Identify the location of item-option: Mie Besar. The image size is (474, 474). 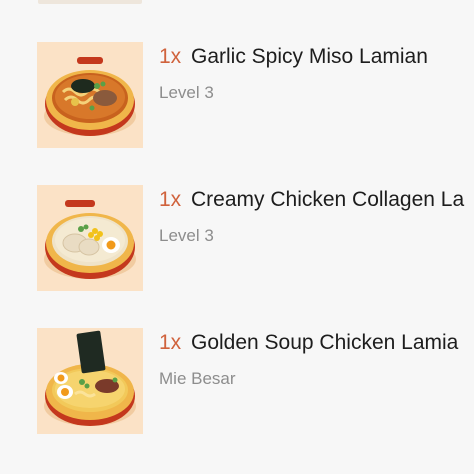
(197, 378).